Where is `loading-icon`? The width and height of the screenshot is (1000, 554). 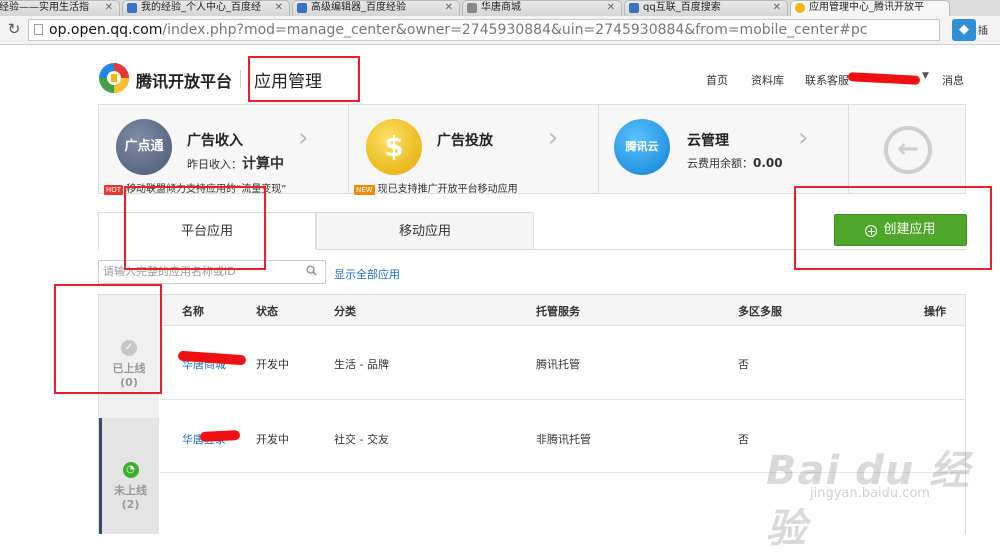 loading-icon is located at coordinates (472, 8).